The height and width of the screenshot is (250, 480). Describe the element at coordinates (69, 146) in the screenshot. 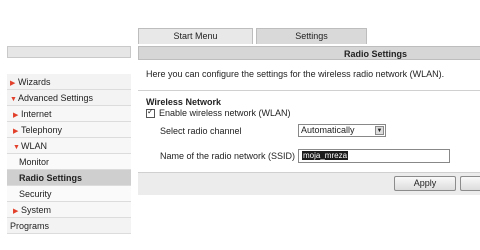

I see `sidebar-item-wlan: ▼WLAN` at that location.